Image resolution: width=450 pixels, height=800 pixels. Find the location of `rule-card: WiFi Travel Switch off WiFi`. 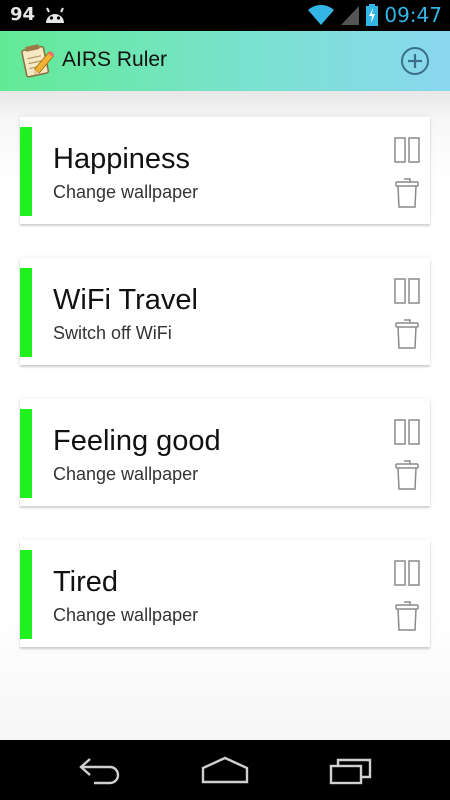

rule-card: WiFi Travel Switch off WiFi is located at coordinates (225, 311).